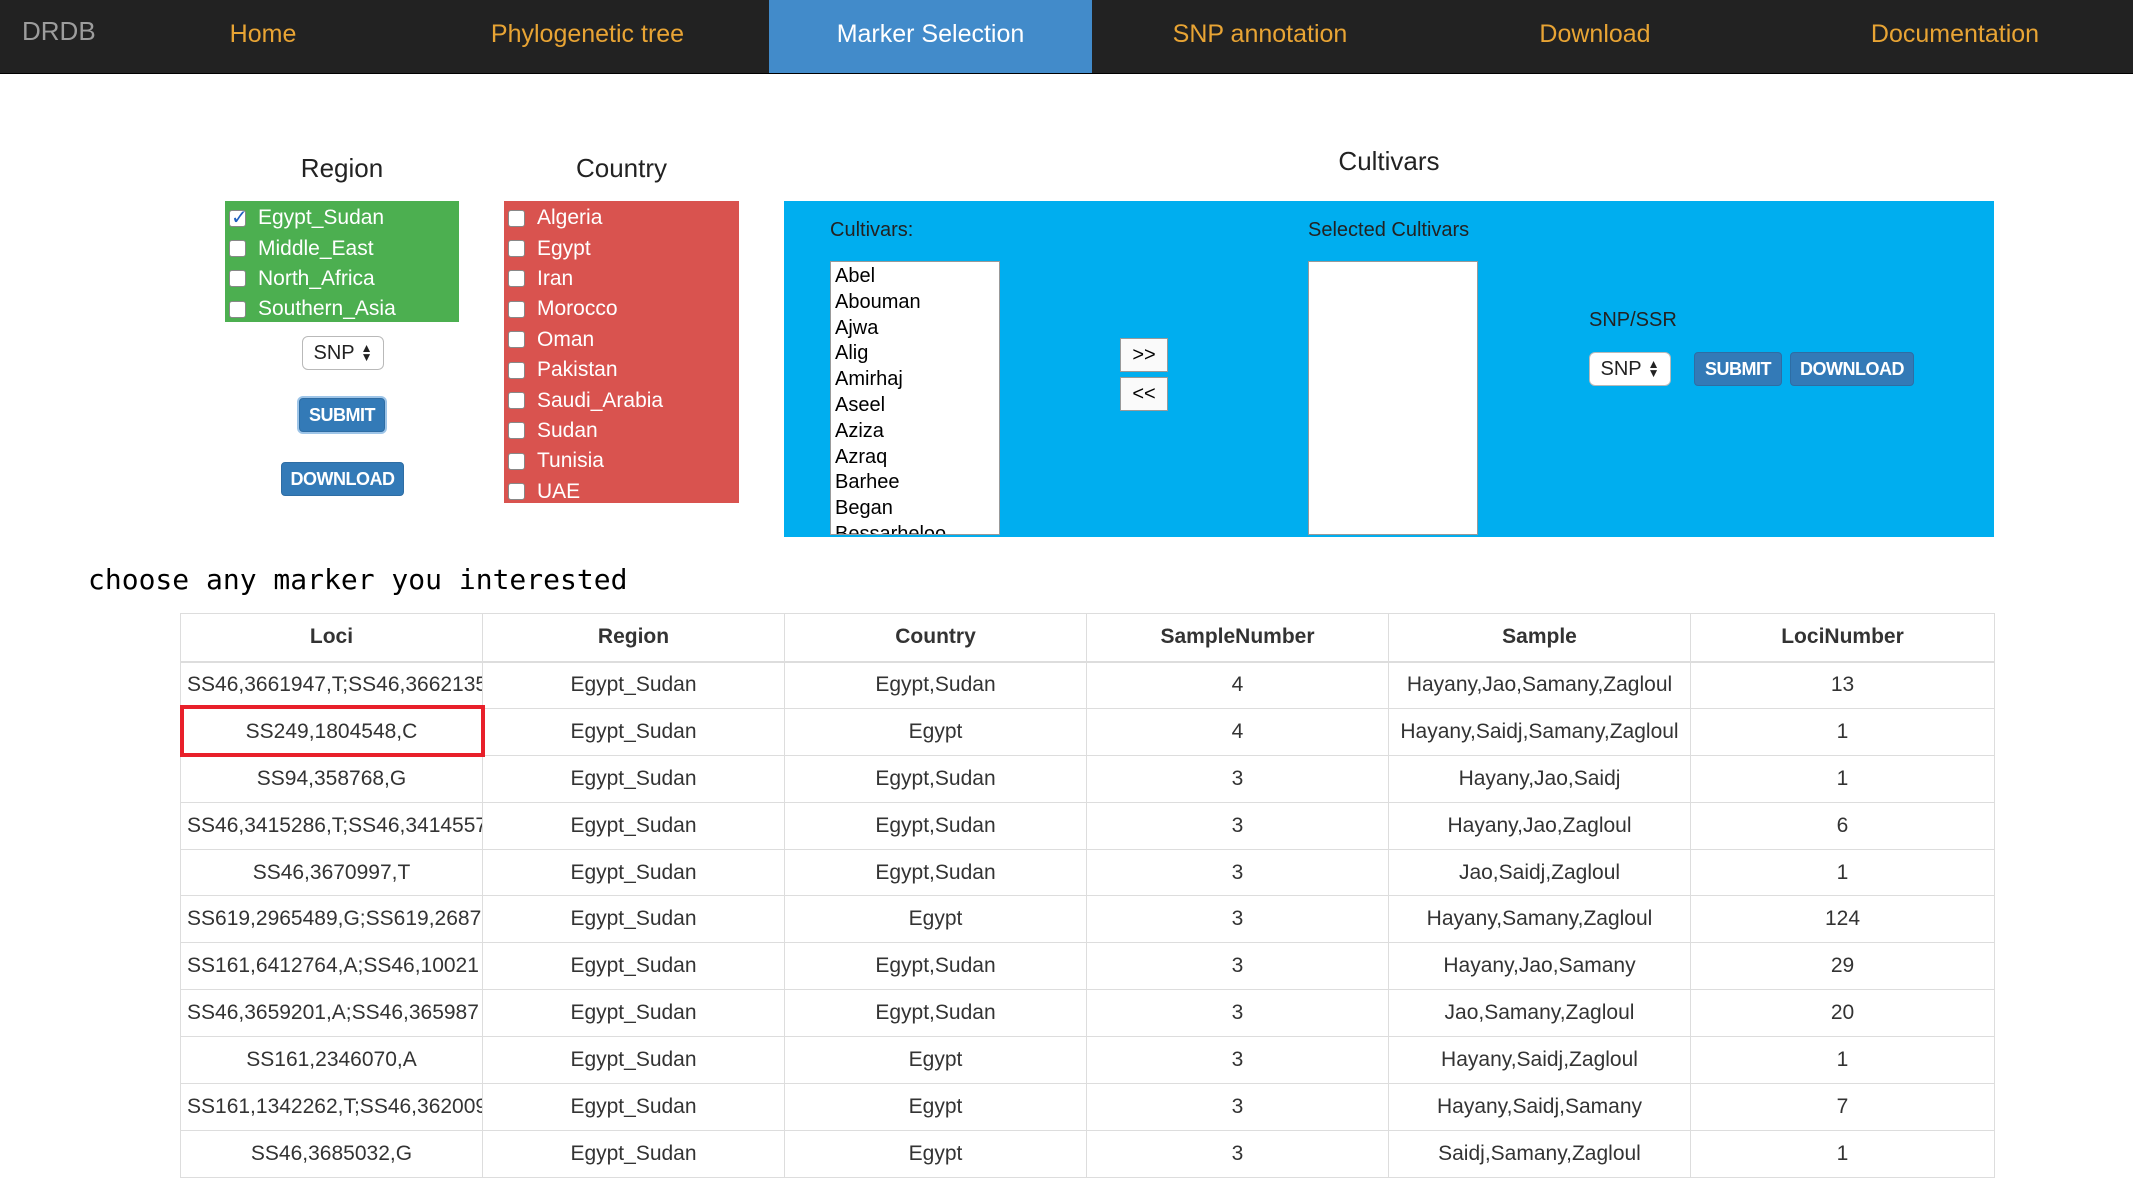 This screenshot has height=1178, width=2133. What do you see at coordinates (1539, 1060) in the screenshot?
I see `sample-cell: Hayany,Saidj,Zagloul` at bounding box center [1539, 1060].